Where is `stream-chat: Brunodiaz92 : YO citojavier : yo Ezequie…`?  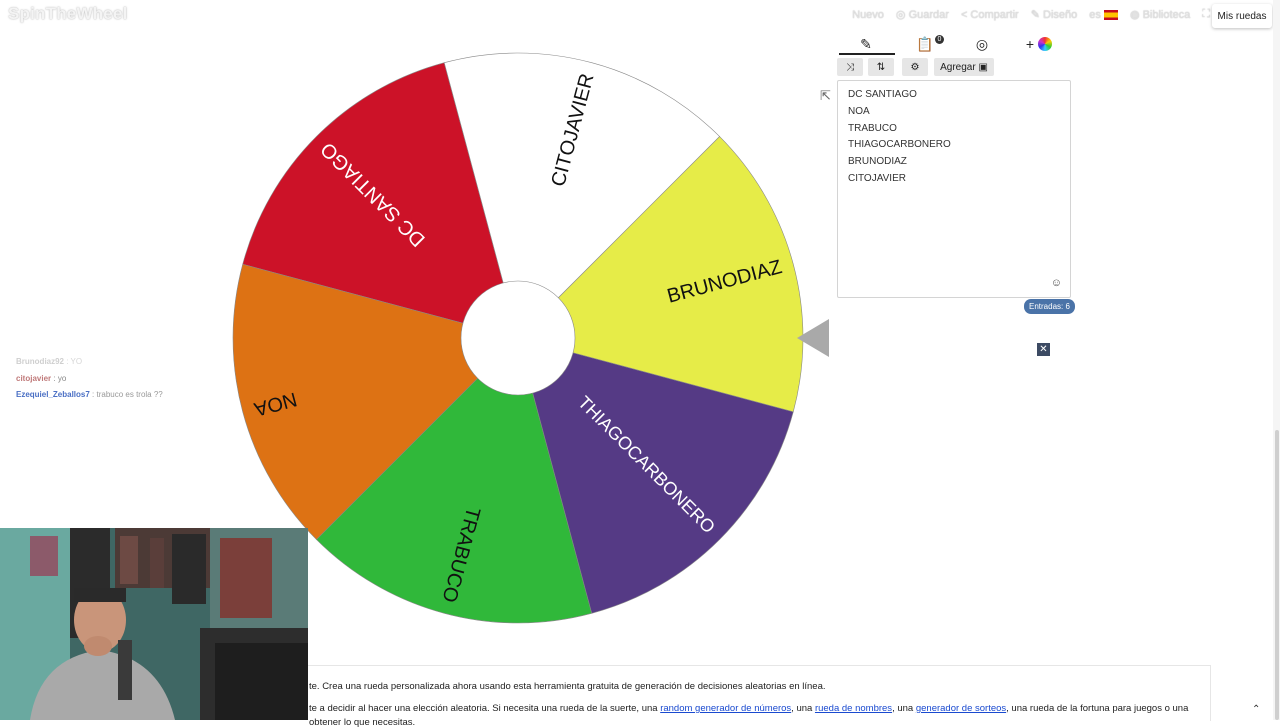
stream-chat: Brunodiaz92 : YO citojavier : yo Ezequie… is located at coordinates (89, 379).